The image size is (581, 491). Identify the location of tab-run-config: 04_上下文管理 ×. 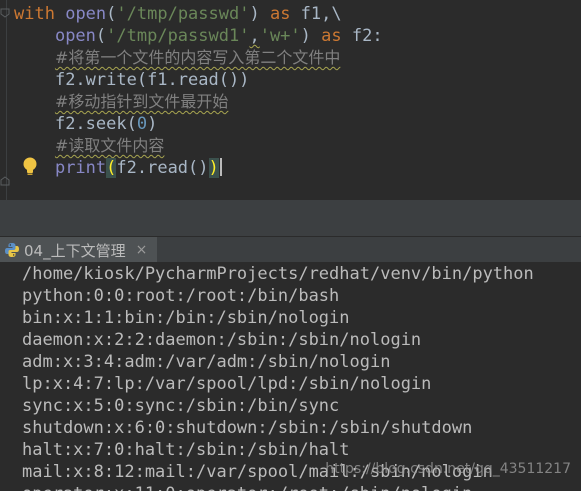
(79, 250).